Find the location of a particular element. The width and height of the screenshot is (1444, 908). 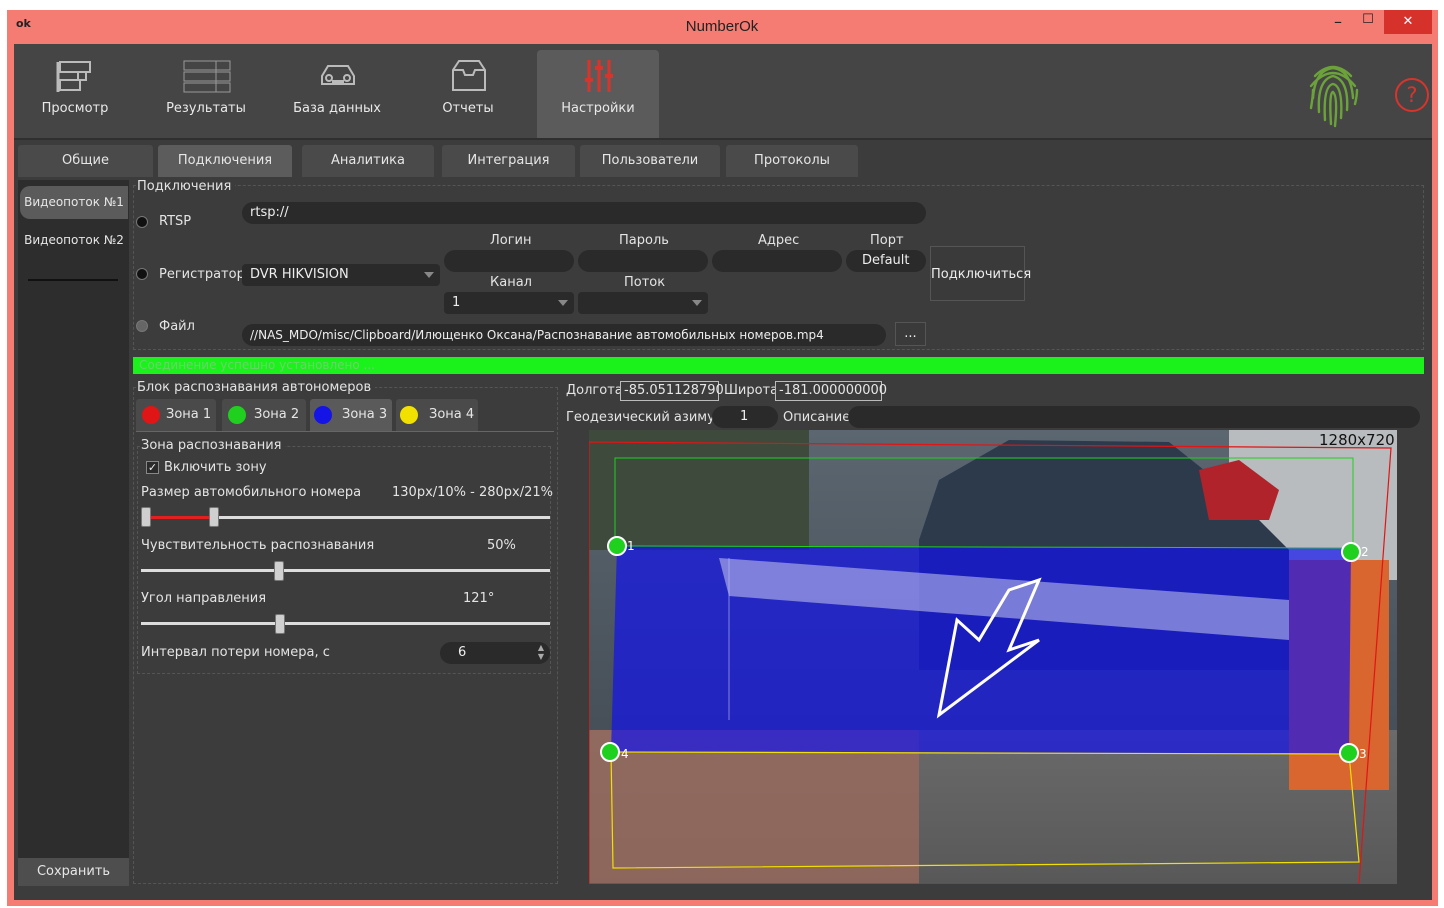

plate-size-value: 130px/10% - 280px/21% is located at coordinates (473, 492).